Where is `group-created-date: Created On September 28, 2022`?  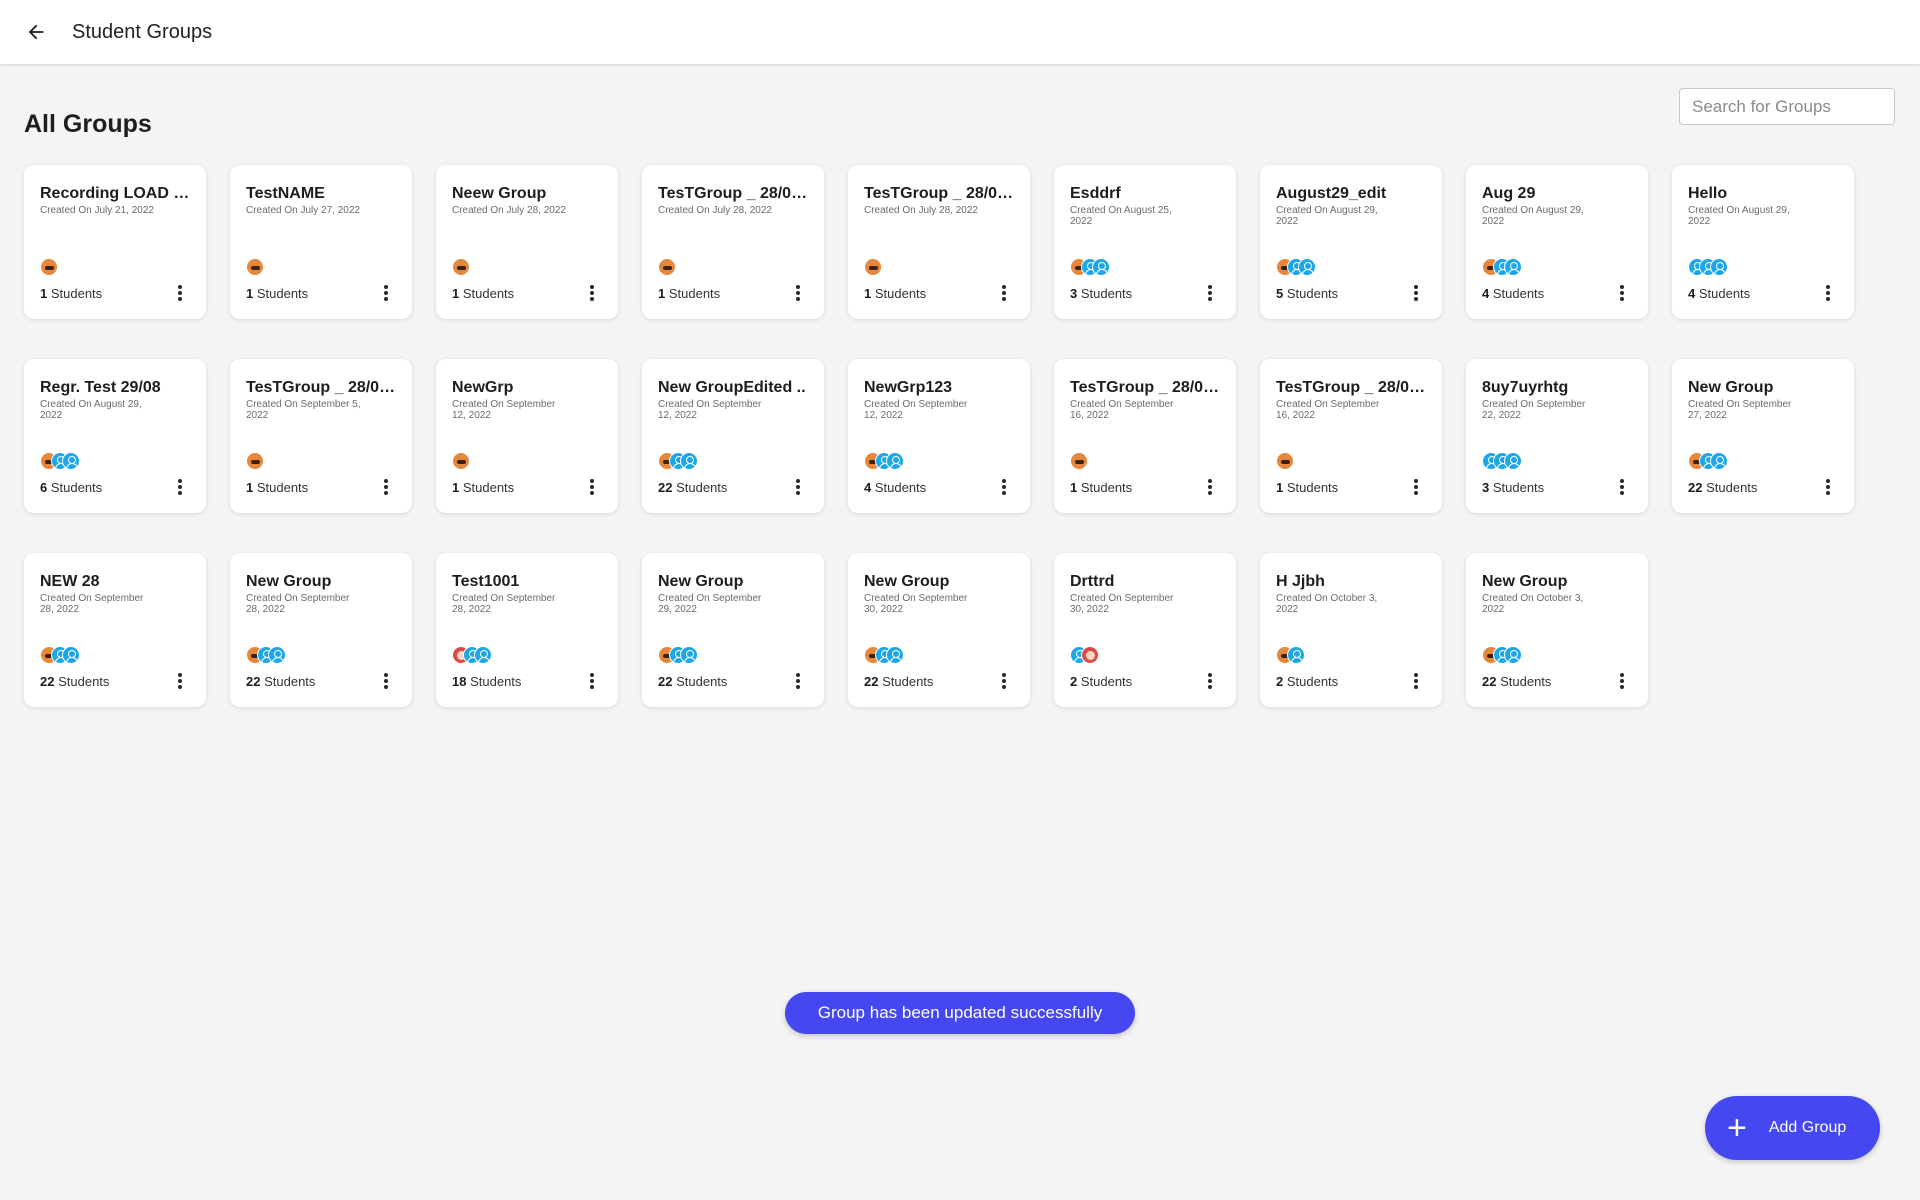
group-created-date: Created On September 28, 2022 is located at coordinates (298, 604).